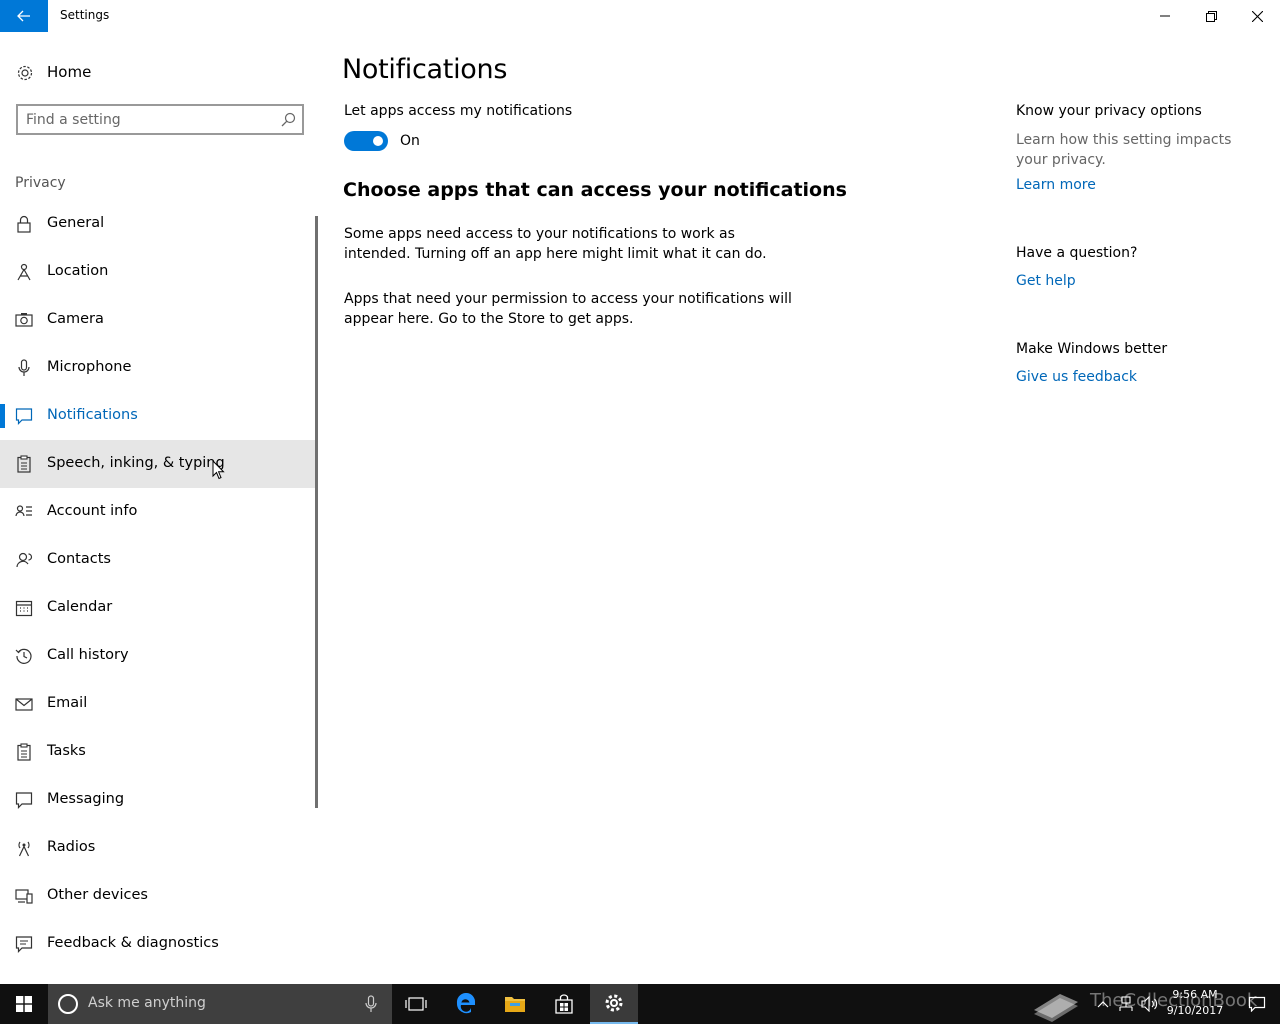 This screenshot has height=1024, width=1280. I want to click on toggle-state-label: On, so click(410, 141).